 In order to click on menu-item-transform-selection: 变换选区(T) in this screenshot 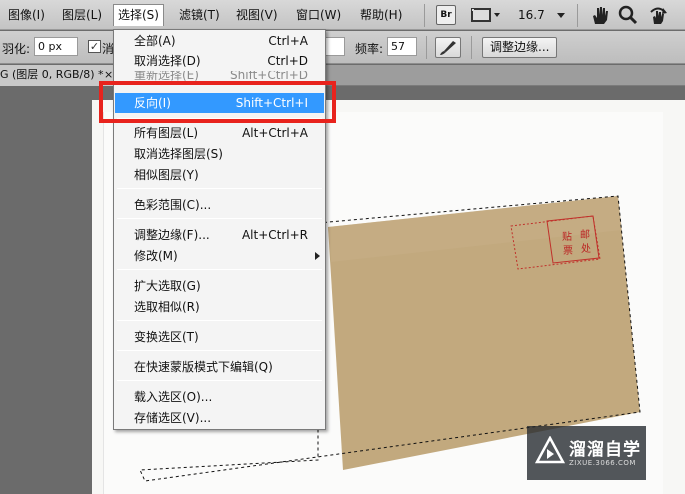, I will do `click(219, 337)`.